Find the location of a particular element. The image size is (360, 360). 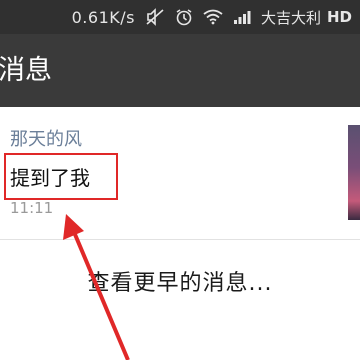

page-title: 消息 is located at coordinates (26, 70).